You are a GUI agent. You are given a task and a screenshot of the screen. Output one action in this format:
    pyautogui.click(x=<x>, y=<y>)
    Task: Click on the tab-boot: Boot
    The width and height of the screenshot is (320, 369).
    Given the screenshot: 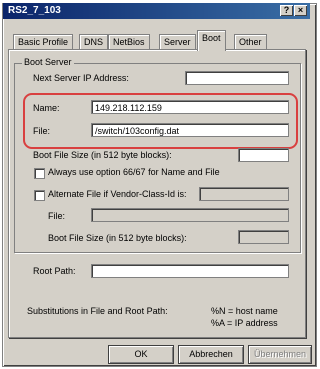 What is the action you would take?
    pyautogui.click(x=211, y=40)
    